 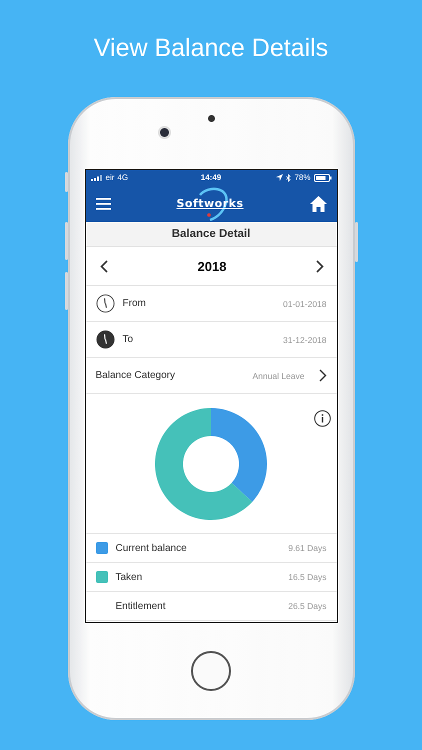 I want to click on battery-icon, so click(x=323, y=178).